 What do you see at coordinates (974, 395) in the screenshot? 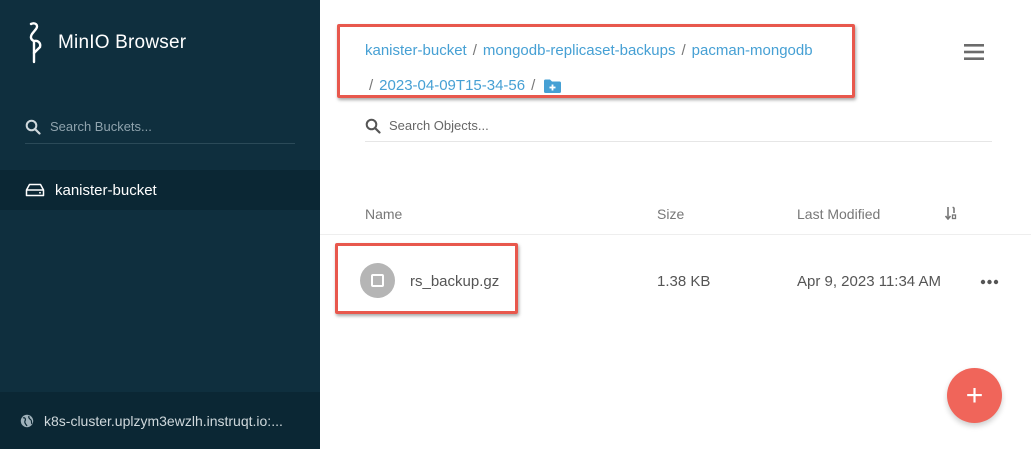
I see `add-button: +` at bounding box center [974, 395].